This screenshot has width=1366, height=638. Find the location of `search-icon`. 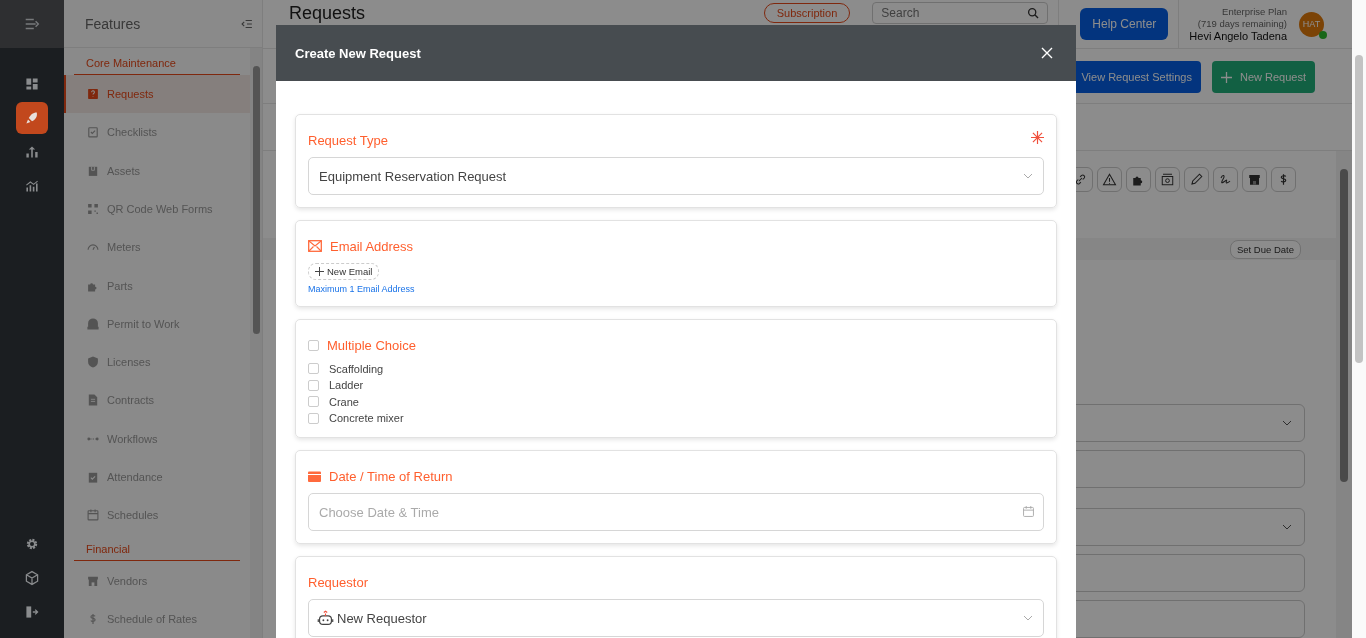

search-icon is located at coordinates (1034, 13).